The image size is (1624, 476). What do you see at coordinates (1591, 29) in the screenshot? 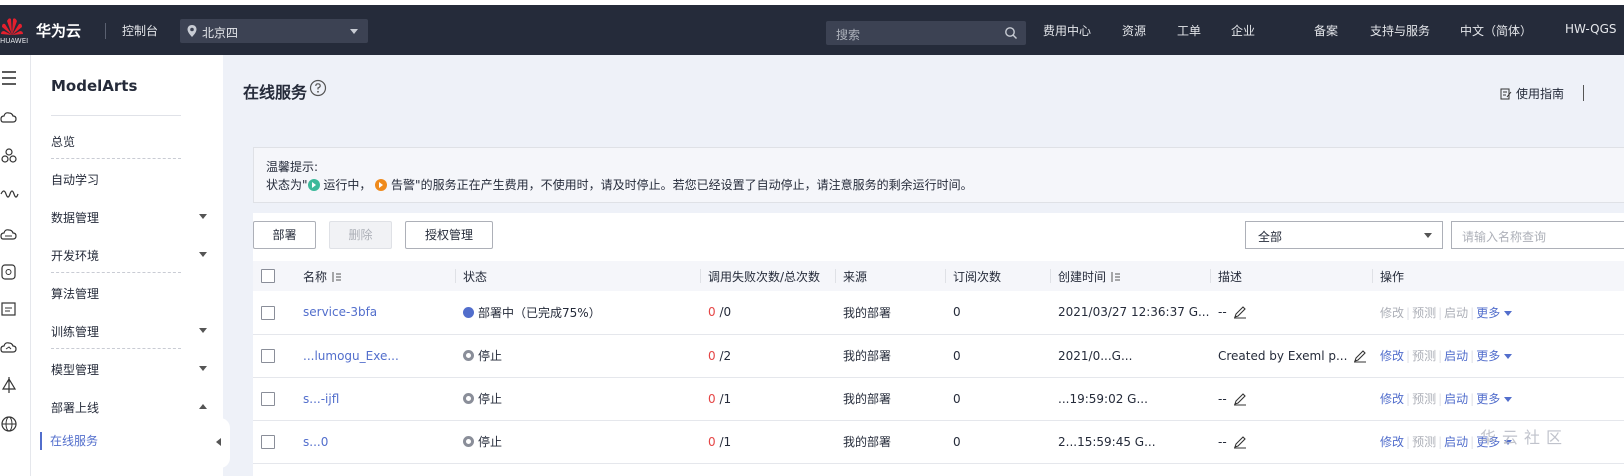
I see `nav-account: HW-QGS` at bounding box center [1591, 29].